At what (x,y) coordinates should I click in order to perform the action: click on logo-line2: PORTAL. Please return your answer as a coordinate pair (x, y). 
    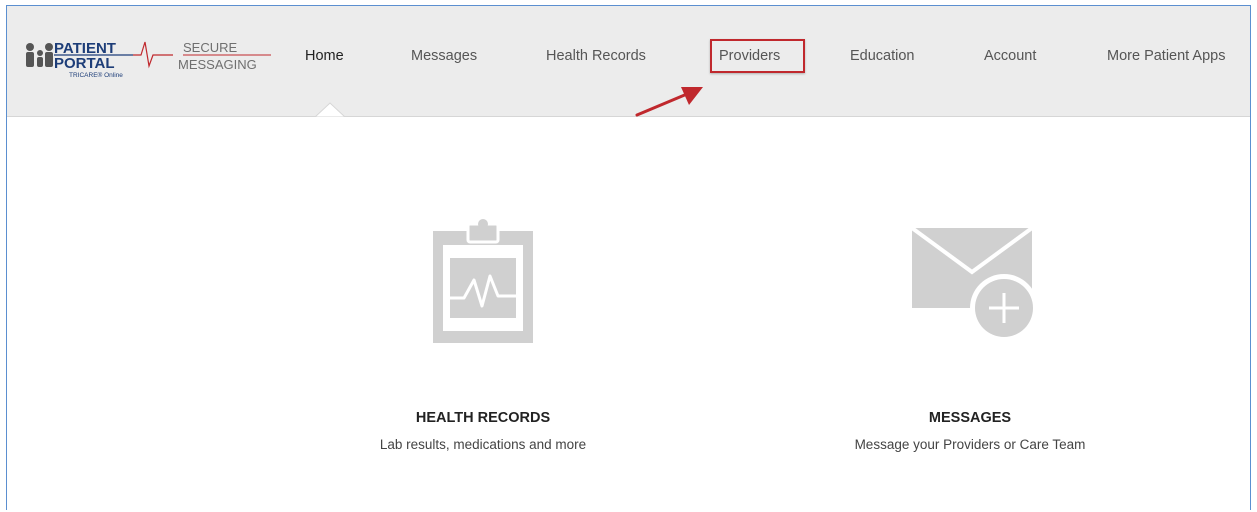
    Looking at the image, I should click on (84, 63).